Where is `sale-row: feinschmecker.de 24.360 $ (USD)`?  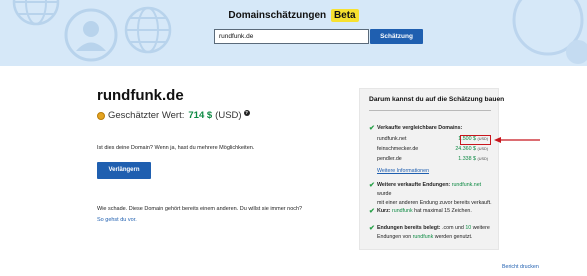
sale-row: feinschmecker.de 24.360 $ (USD) is located at coordinates (432, 150).